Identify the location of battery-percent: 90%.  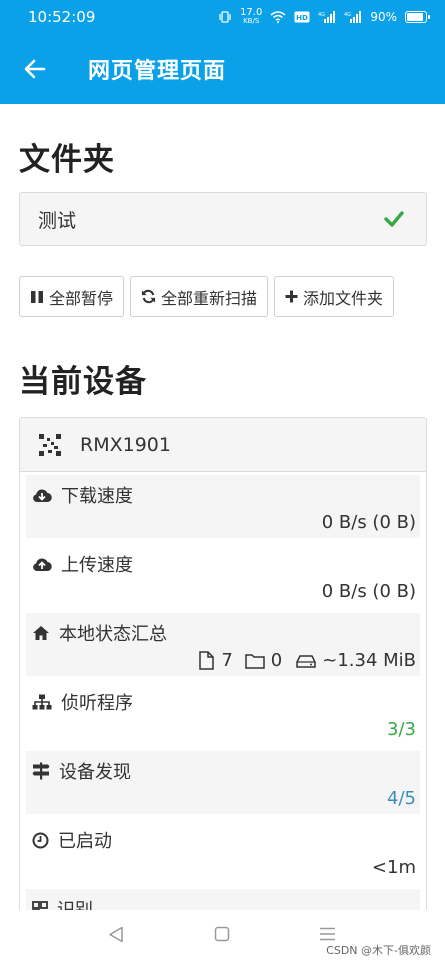
(383, 17).